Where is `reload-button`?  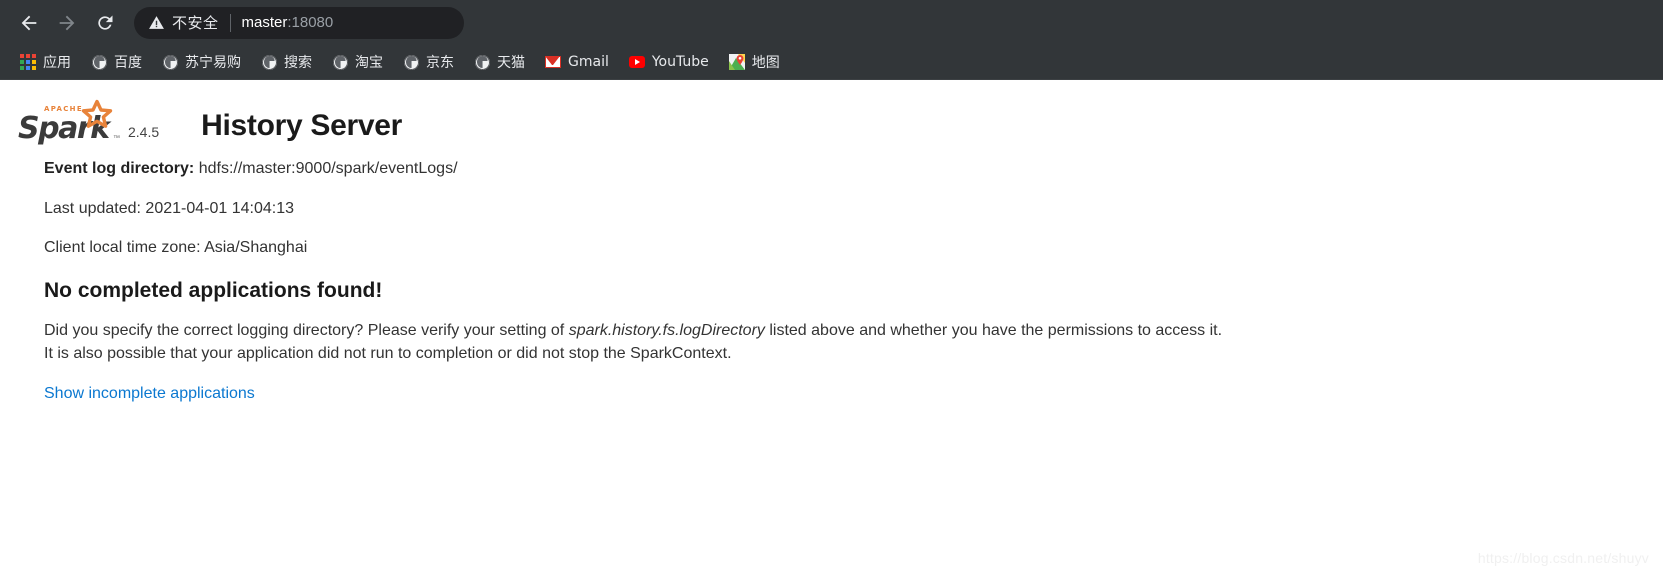 reload-button is located at coordinates (105, 23).